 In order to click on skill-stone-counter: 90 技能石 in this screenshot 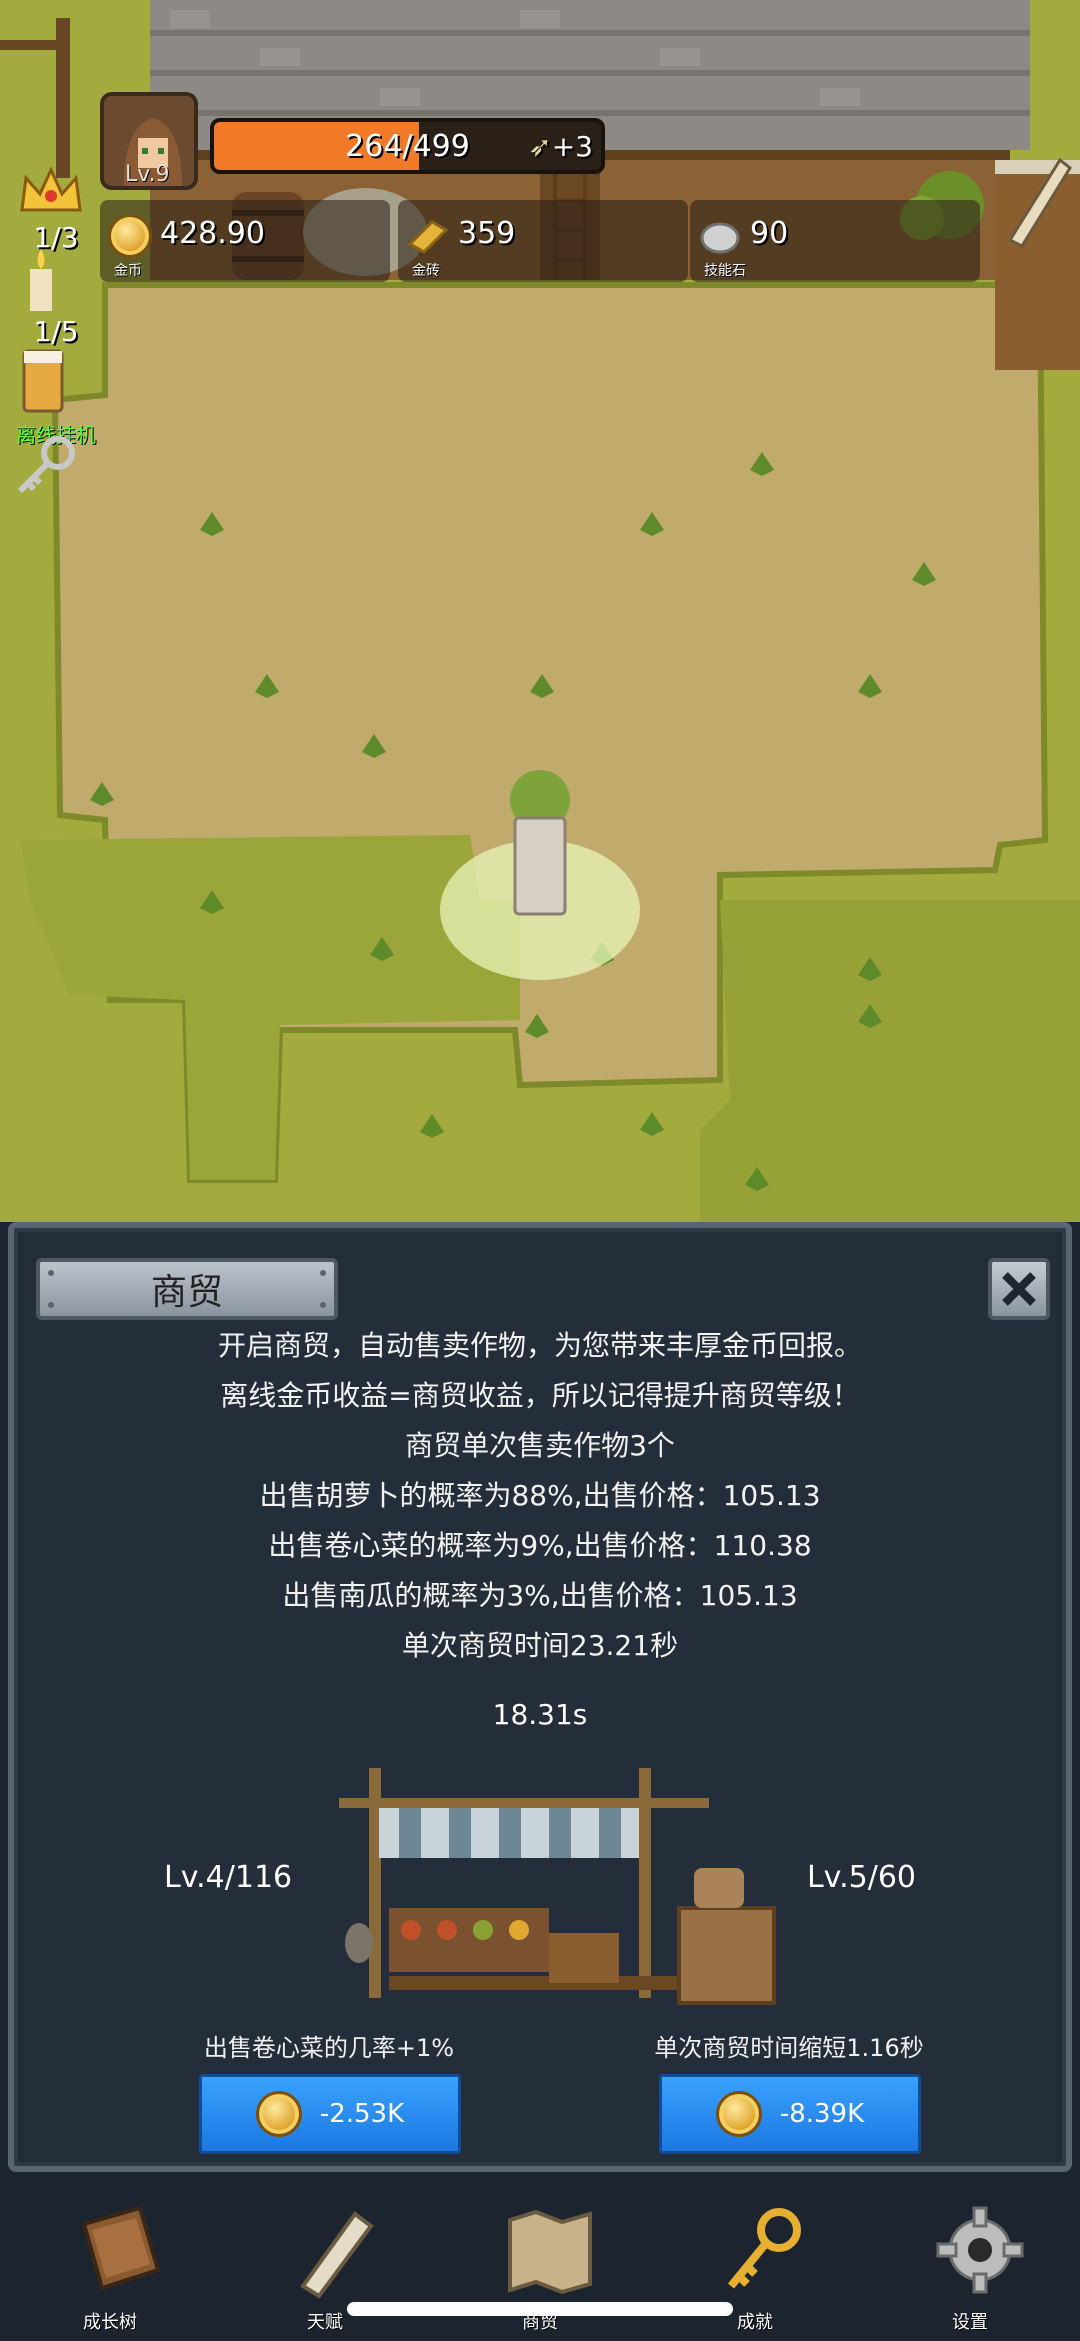, I will do `click(835, 241)`.